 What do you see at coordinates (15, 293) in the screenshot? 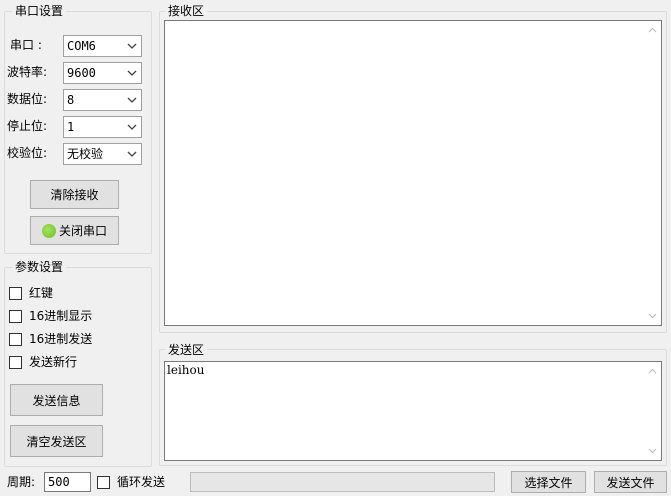
I see `red-key-checkbox` at bounding box center [15, 293].